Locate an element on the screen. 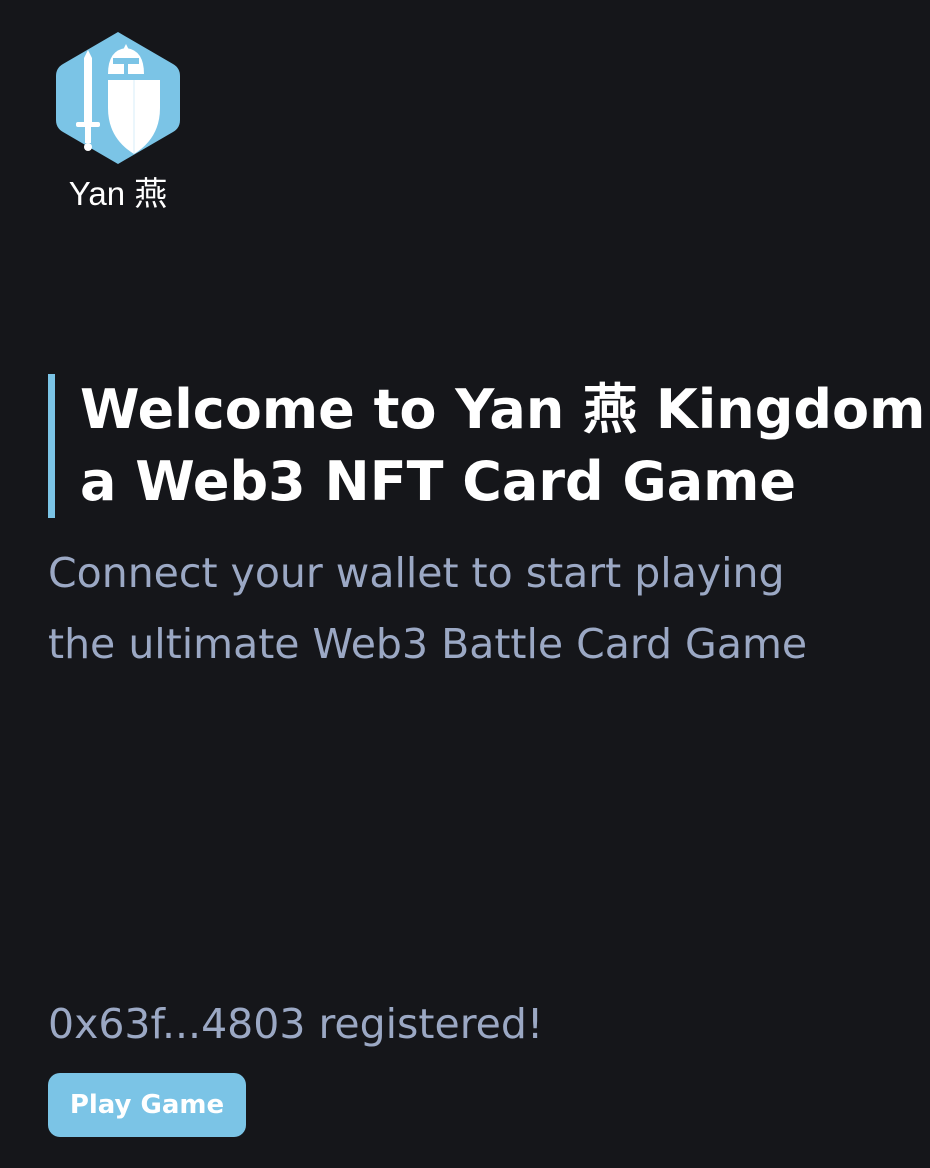 Image resolution: width=930 pixels, height=1168 pixels. wallet-status: 0x63f...4803 registered! is located at coordinates (296, 1024).